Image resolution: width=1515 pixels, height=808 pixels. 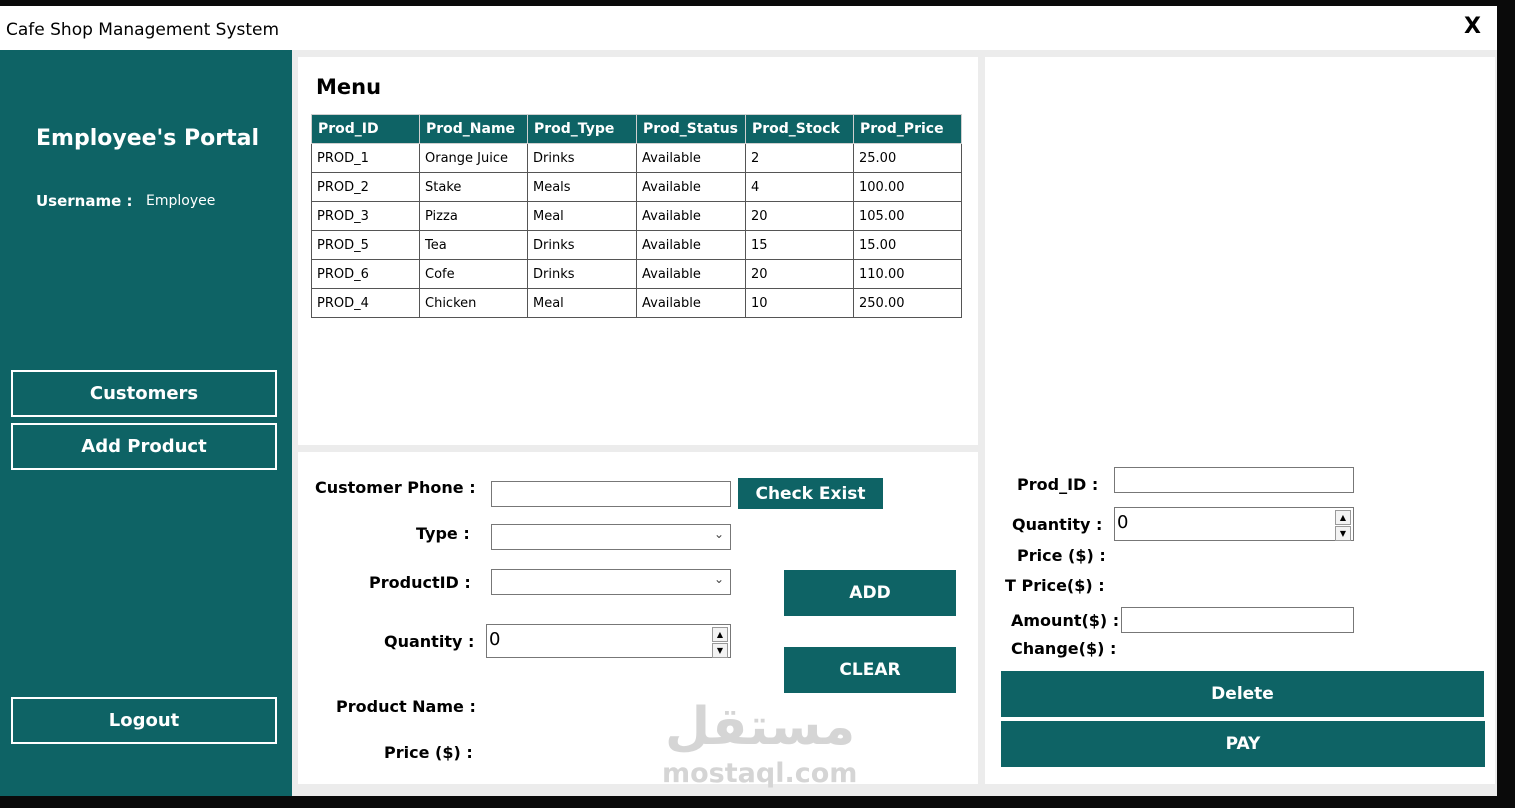 What do you see at coordinates (473, 274) in the screenshot?
I see `table-cell: Cofe` at bounding box center [473, 274].